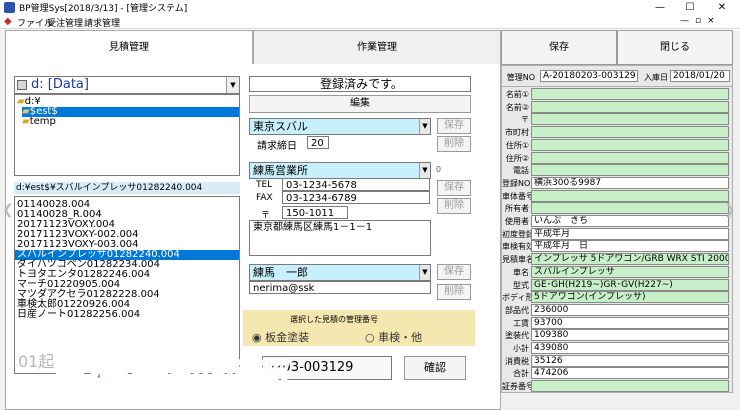 The height and width of the screenshot is (410, 740). What do you see at coordinates (521, 348) in the screenshot?
I see `detail-row-label: 小計` at bounding box center [521, 348].